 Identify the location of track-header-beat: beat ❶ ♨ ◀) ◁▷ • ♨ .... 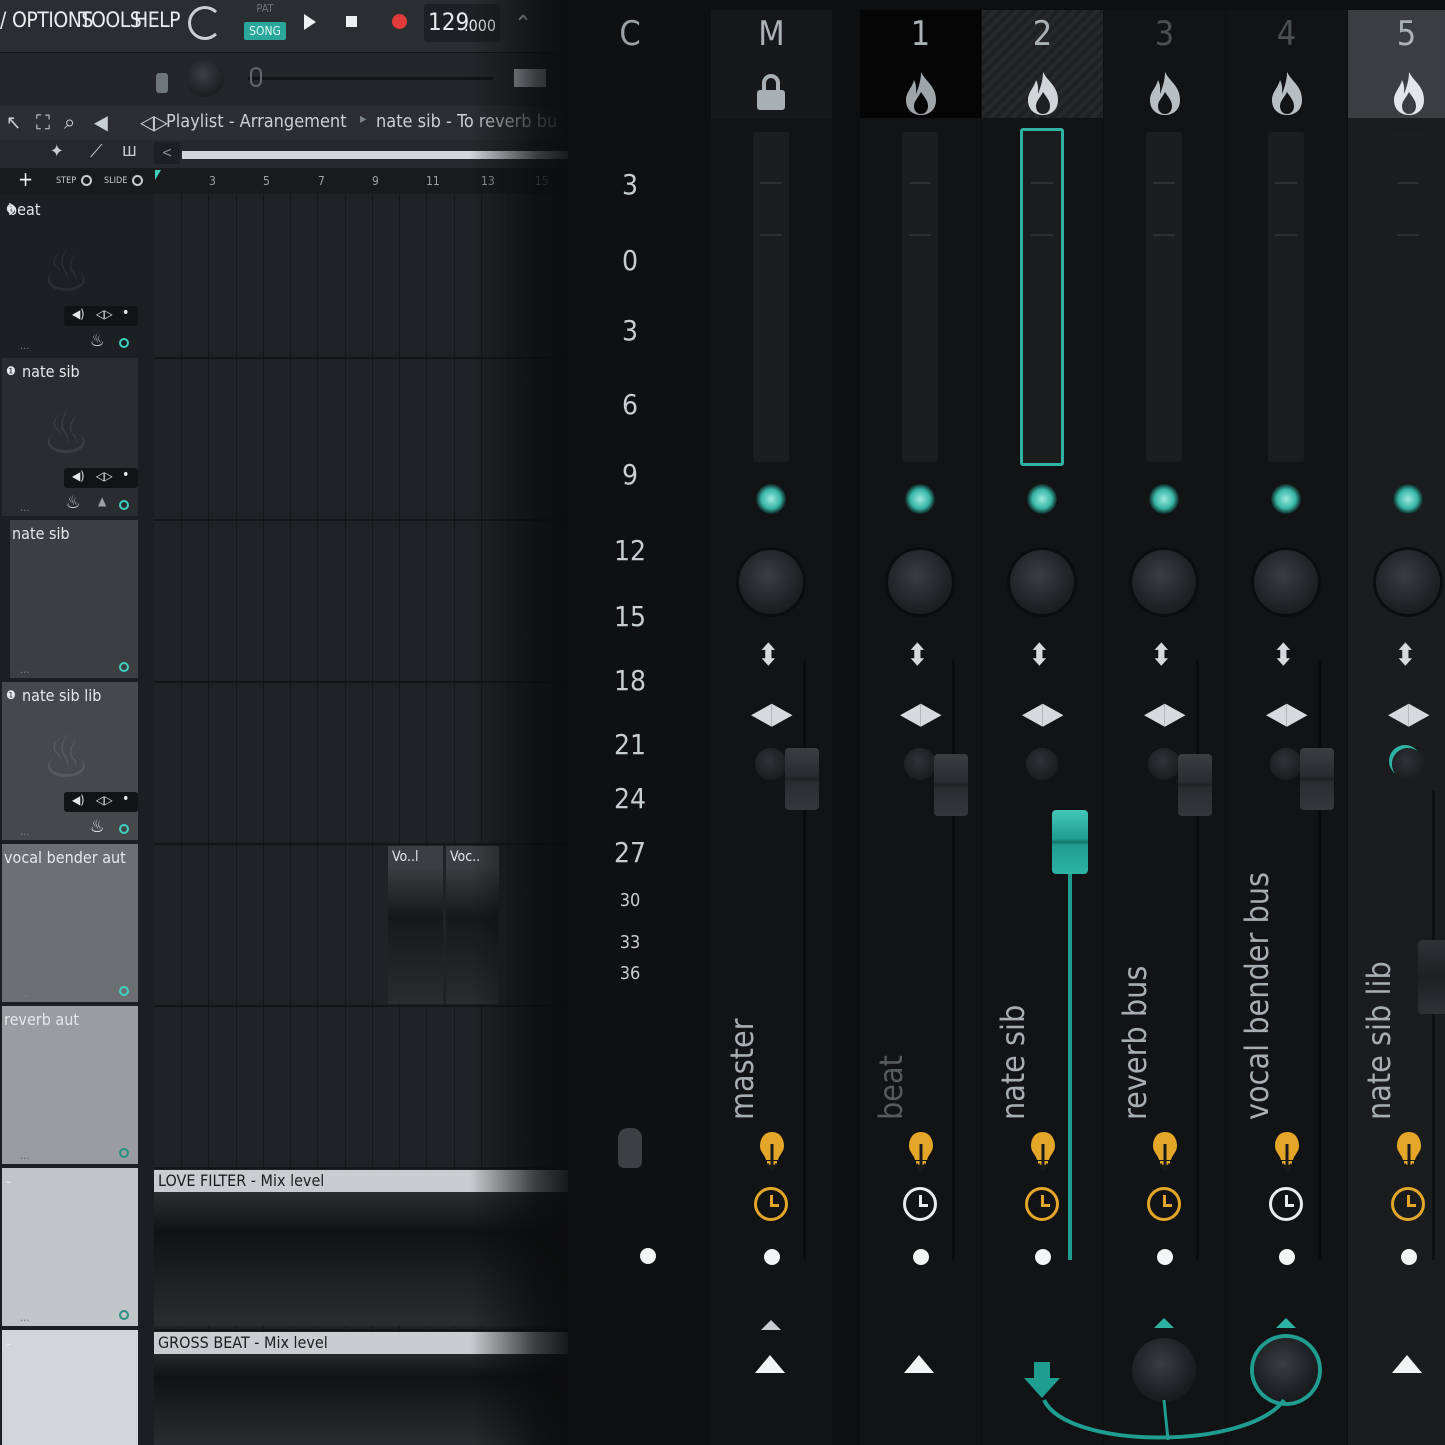
(70, 275).